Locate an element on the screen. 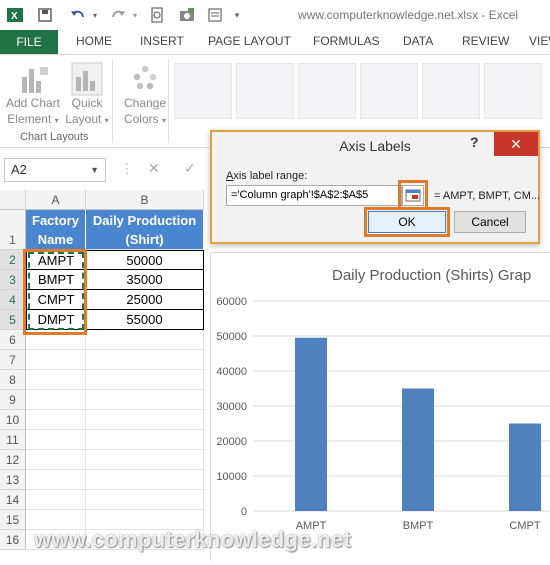 This screenshot has width=550, height=565. cell-a12 is located at coordinates (56, 460).